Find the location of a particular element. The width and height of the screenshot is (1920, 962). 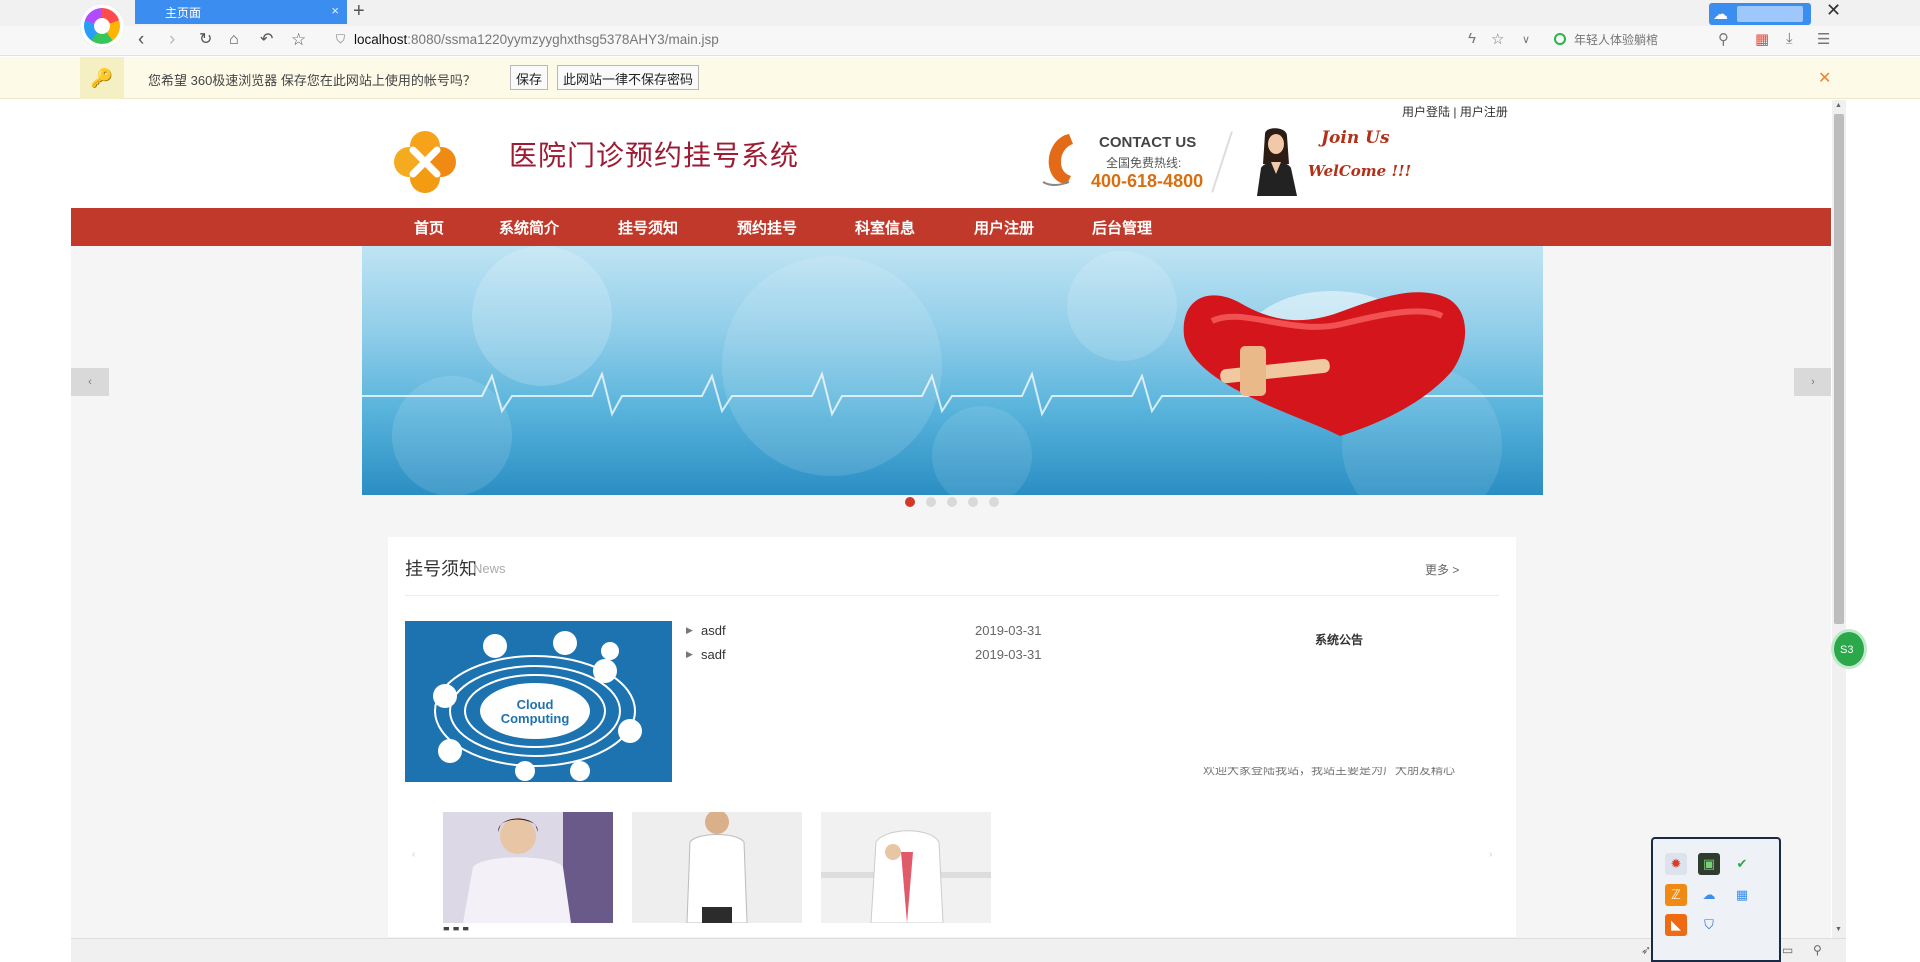

floating-helper-badge: S3 is located at coordinates (1849, 649).